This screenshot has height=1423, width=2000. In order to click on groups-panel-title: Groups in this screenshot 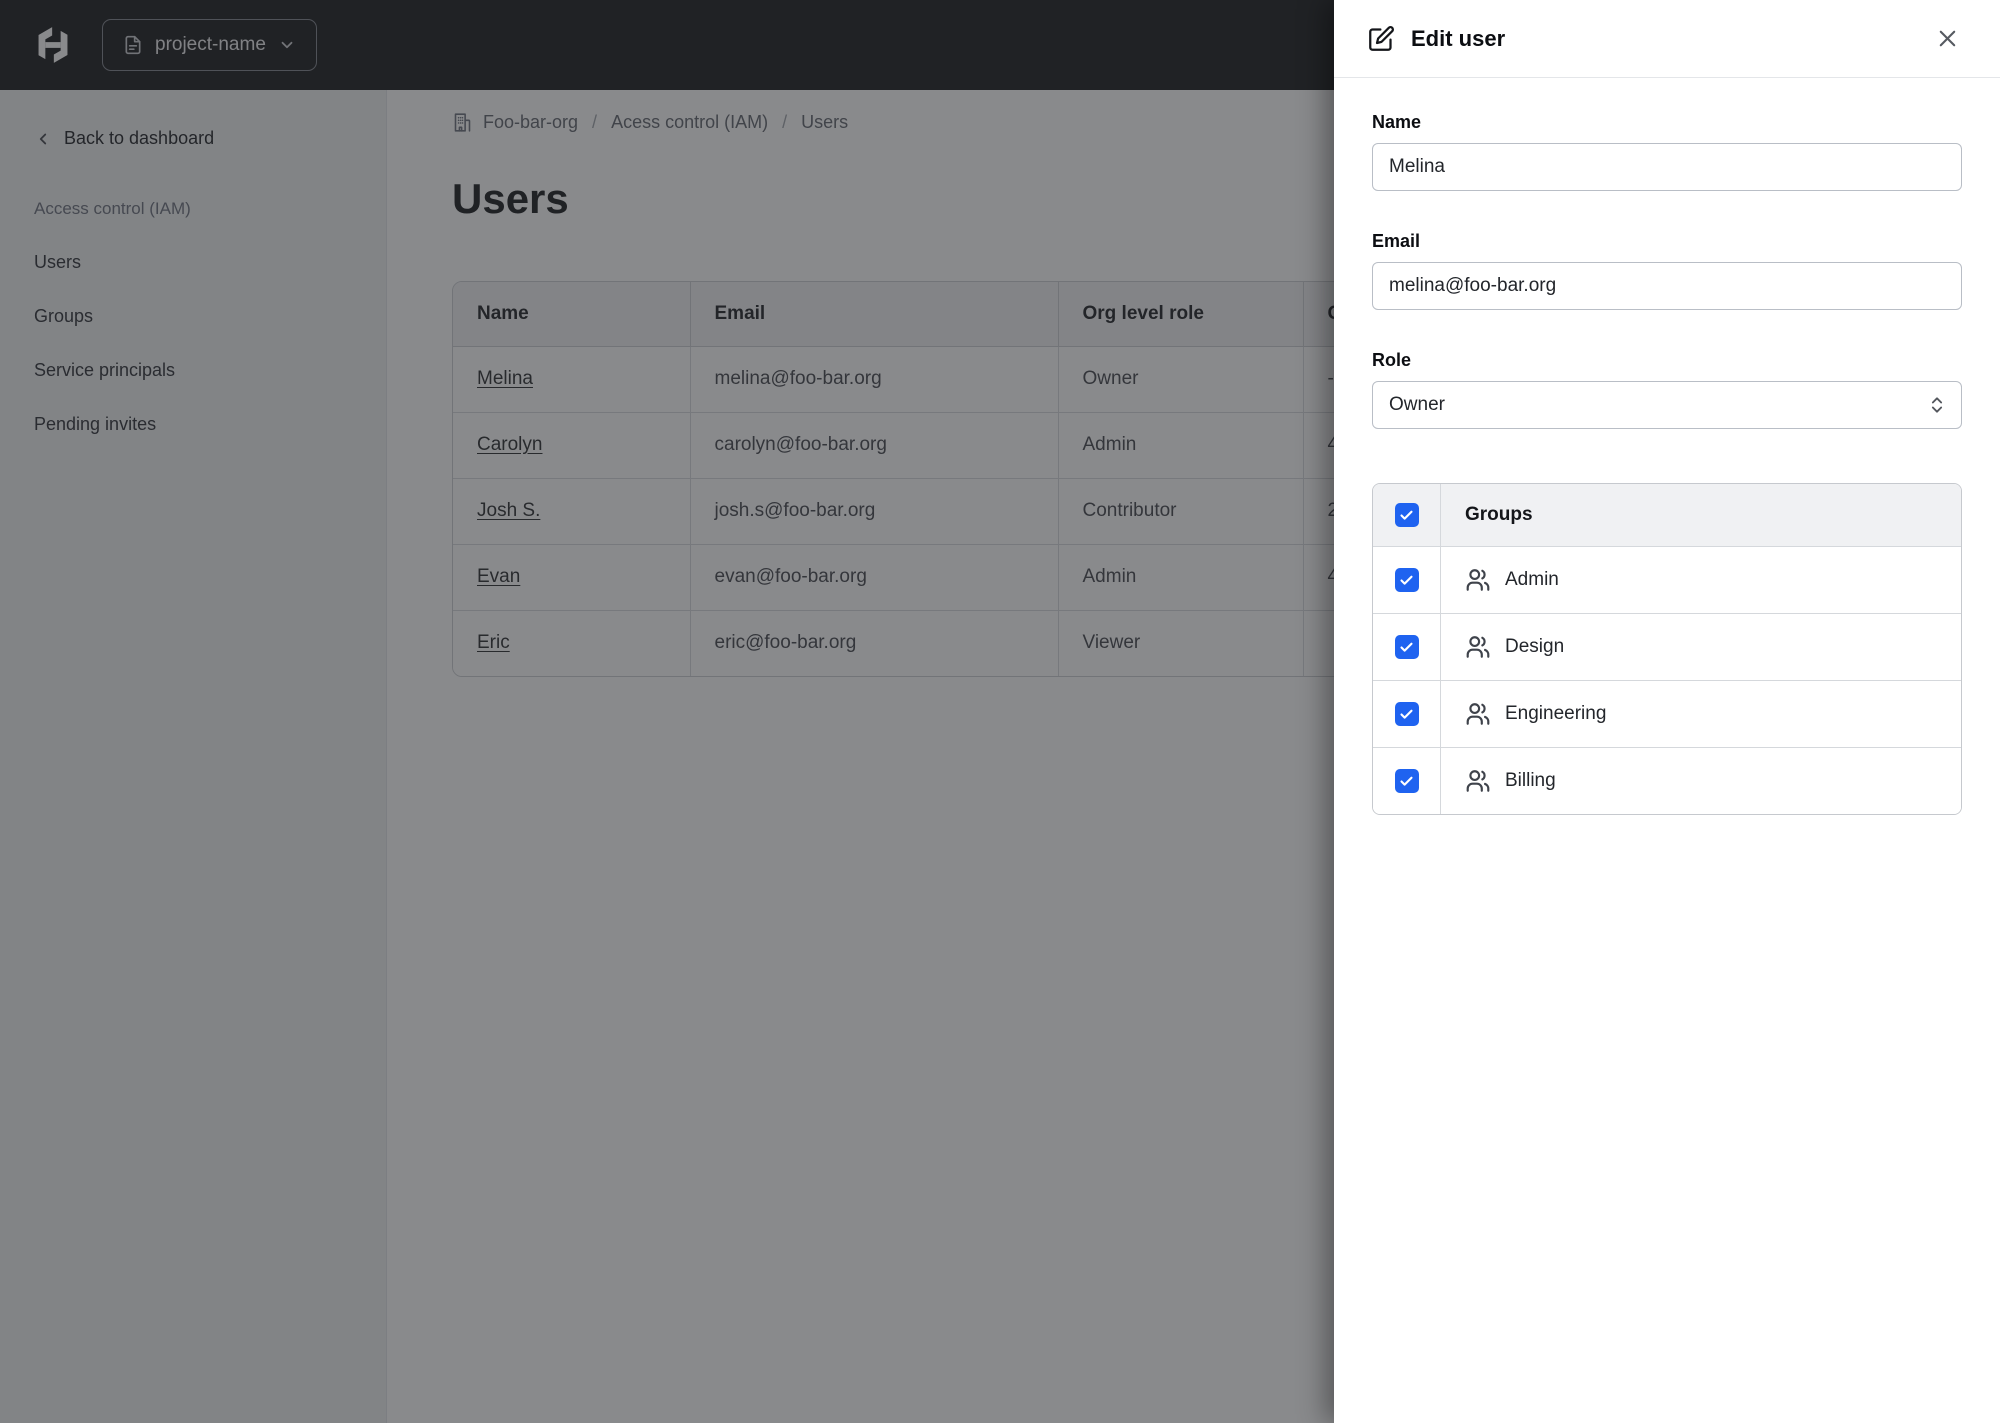, I will do `click(1499, 514)`.